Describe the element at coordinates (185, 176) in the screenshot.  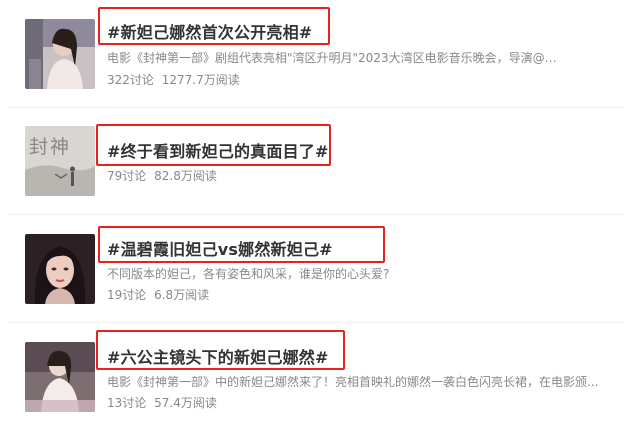
I see `read-count: 82.8万阅读` at that location.